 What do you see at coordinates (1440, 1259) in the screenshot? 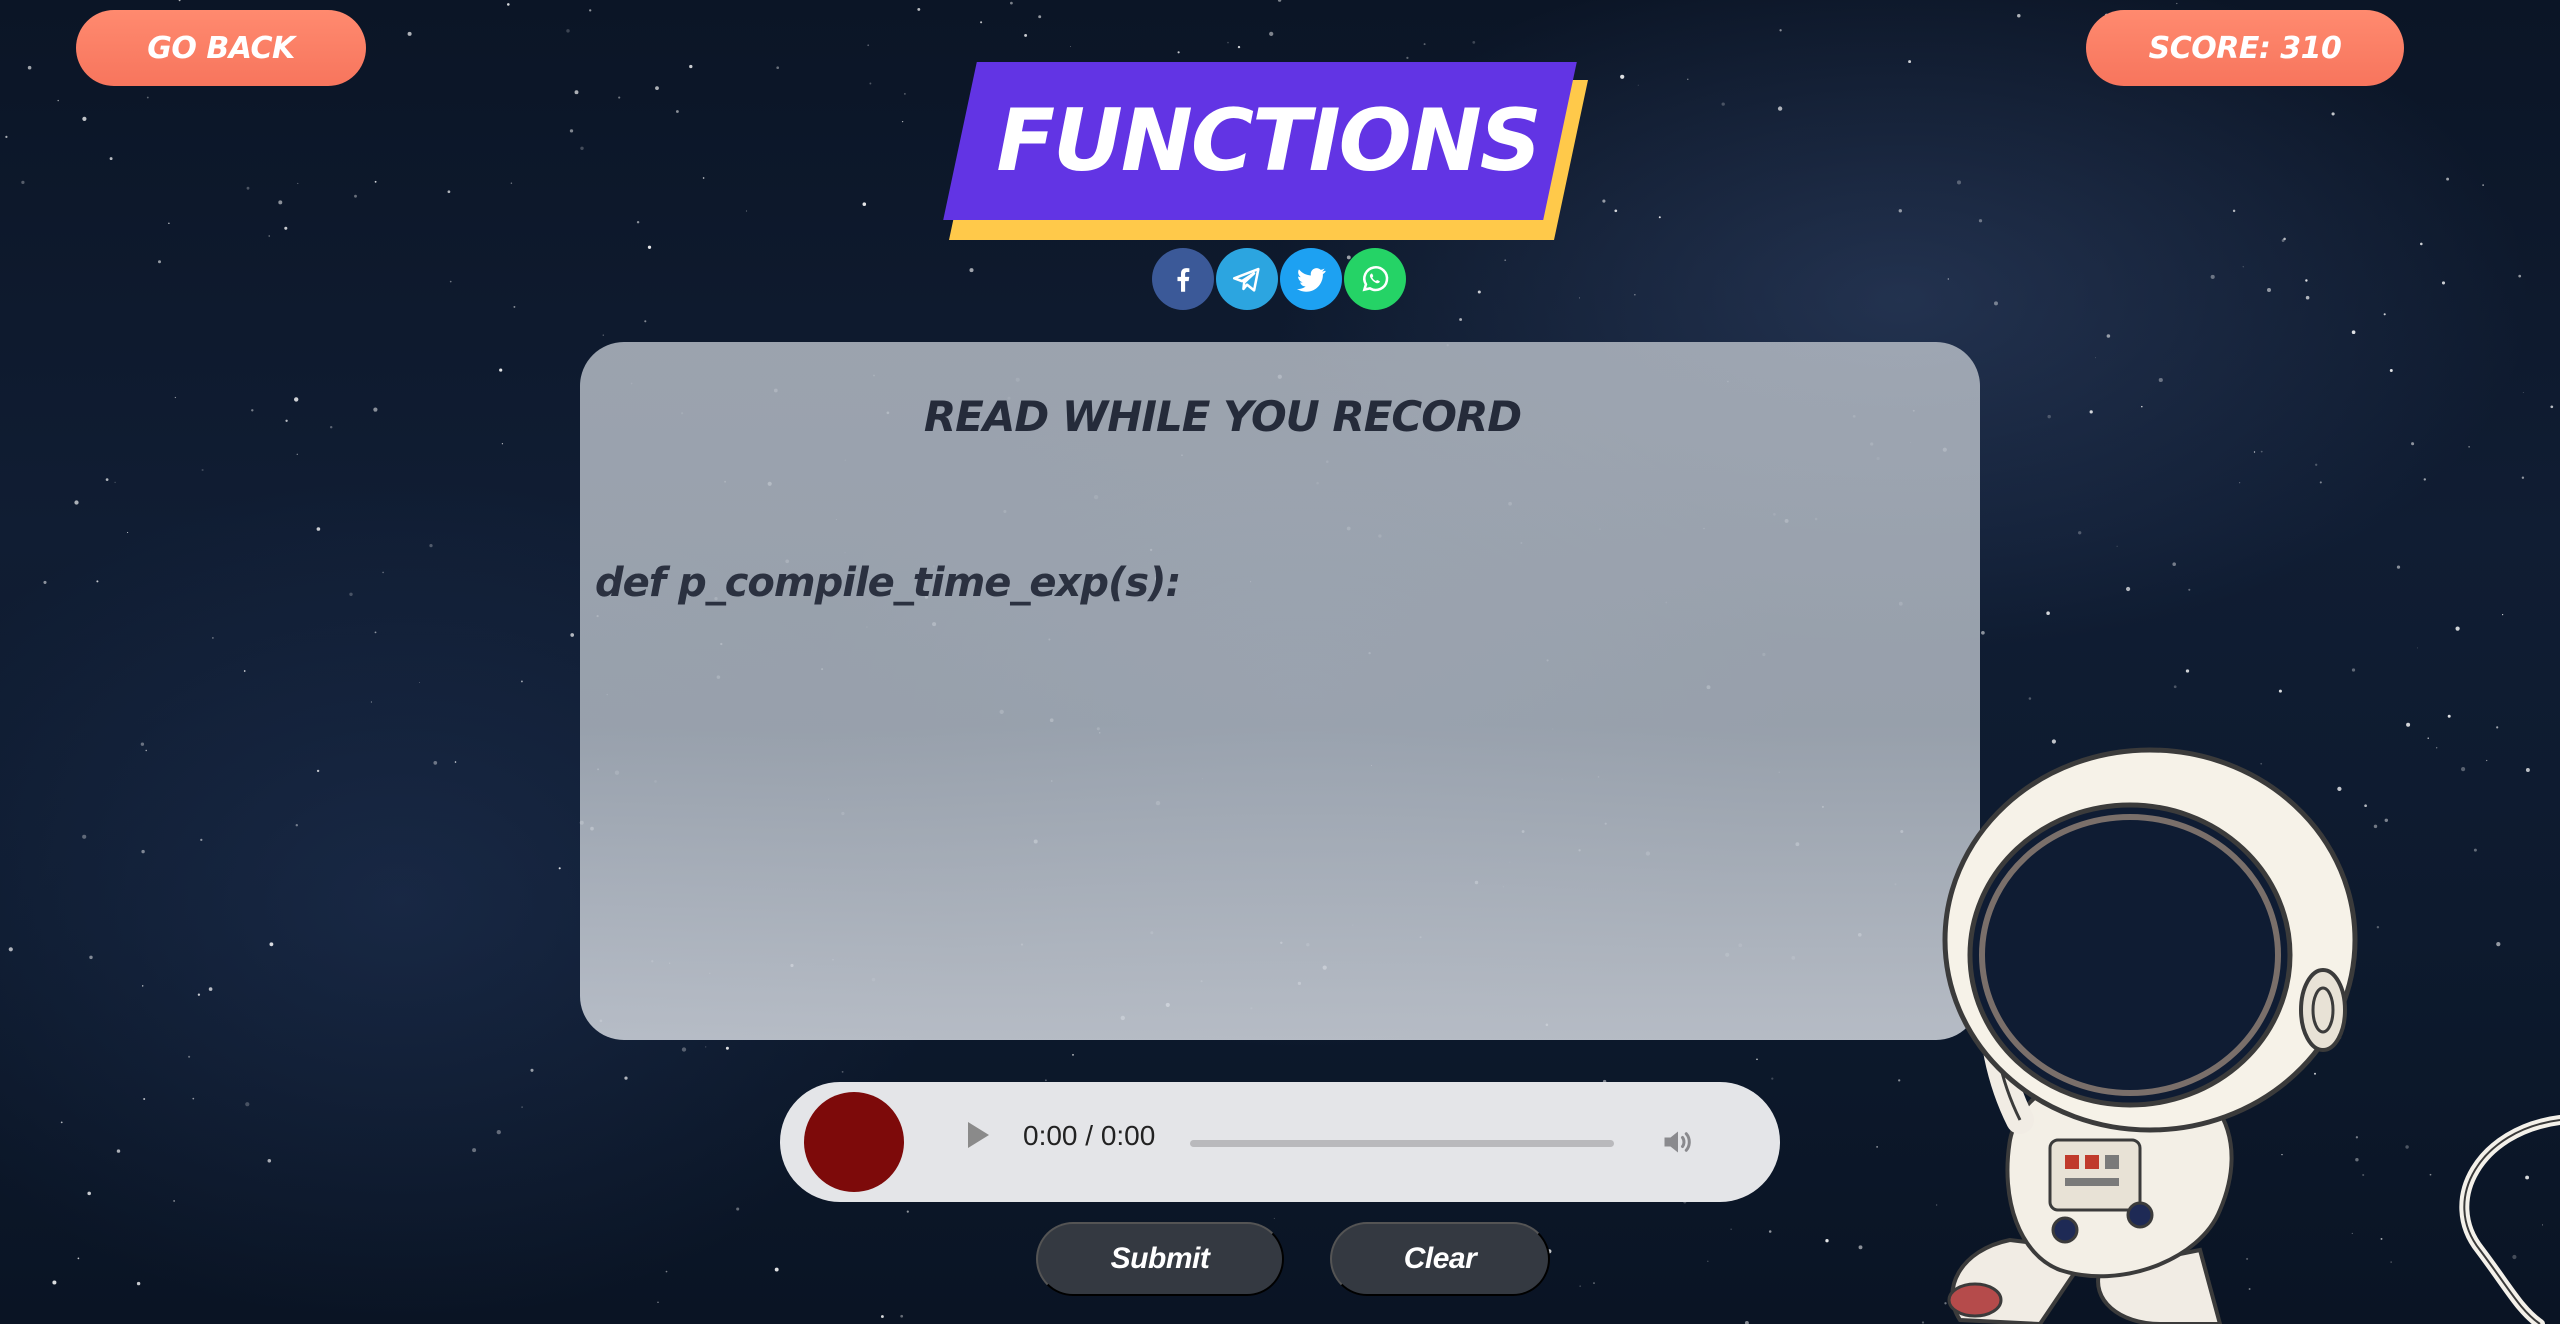
I see `clear-button: Clear` at bounding box center [1440, 1259].